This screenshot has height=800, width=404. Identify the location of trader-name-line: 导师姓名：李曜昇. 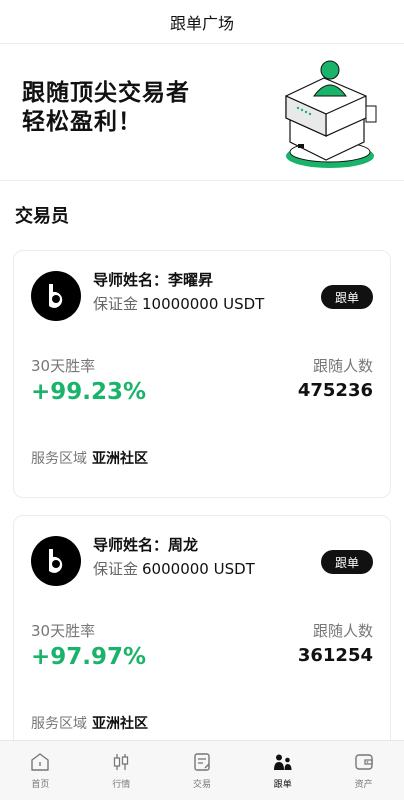
(153, 279).